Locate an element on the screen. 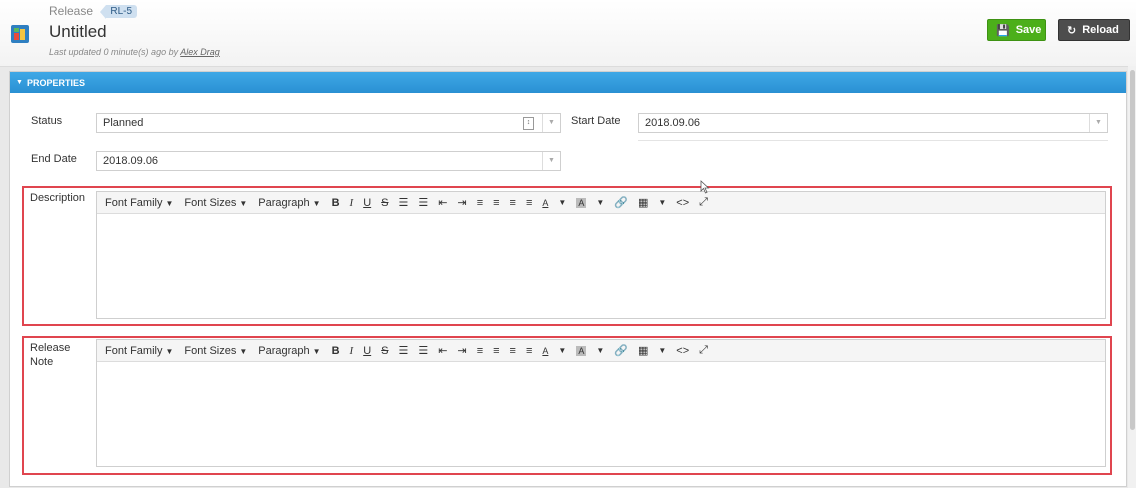 This screenshot has height=488, width=1136. save-label: Save is located at coordinates (1028, 30).